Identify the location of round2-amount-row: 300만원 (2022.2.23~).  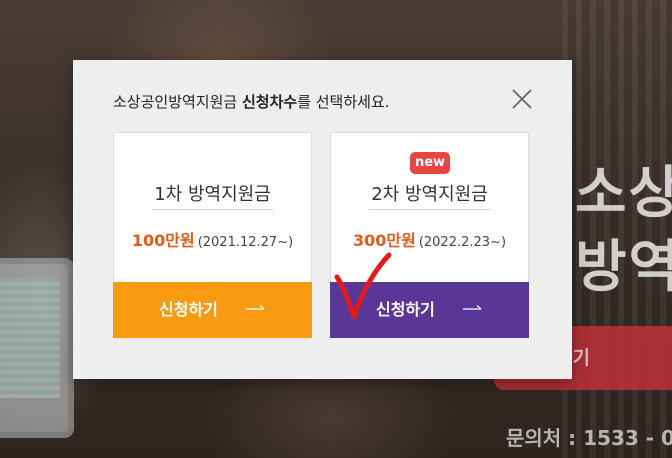
(429, 239).